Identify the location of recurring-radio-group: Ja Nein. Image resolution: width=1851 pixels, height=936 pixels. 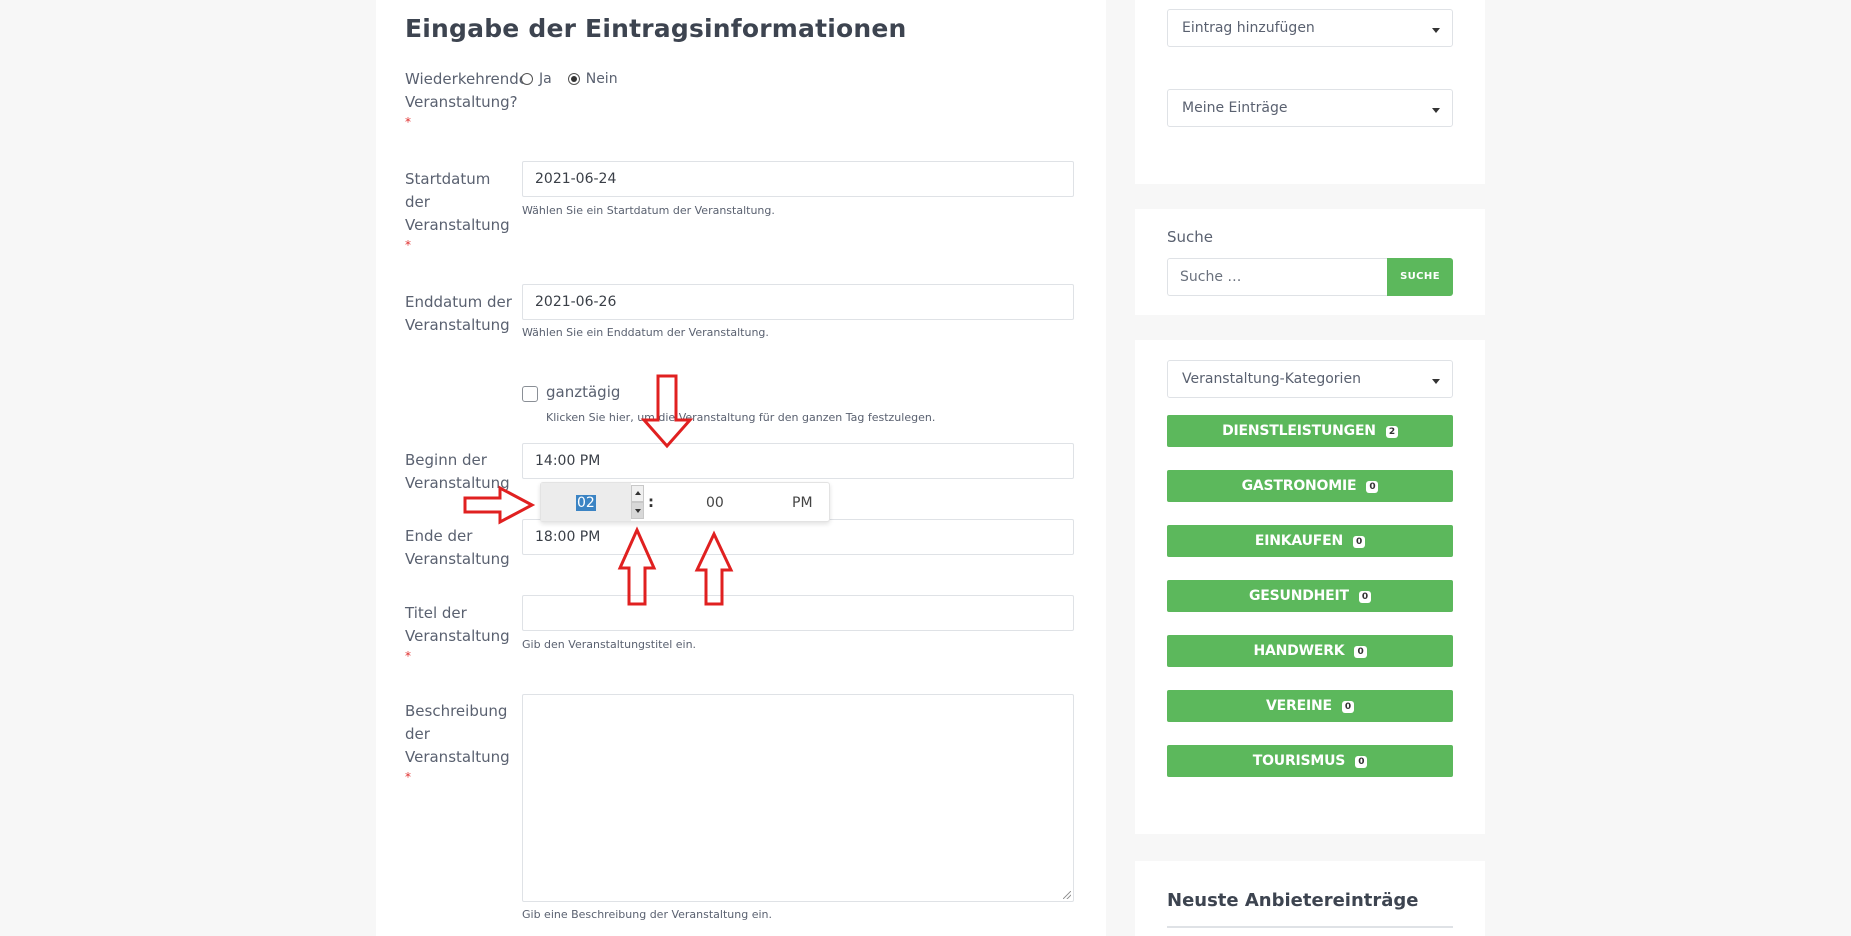
(569, 79).